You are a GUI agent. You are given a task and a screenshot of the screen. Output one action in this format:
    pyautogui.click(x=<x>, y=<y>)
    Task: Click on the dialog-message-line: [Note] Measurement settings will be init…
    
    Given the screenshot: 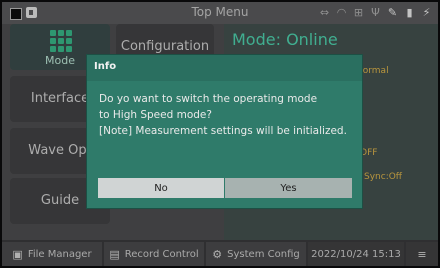 What is the action you would take?
    pyautogui.click(x=223, y=131)
    